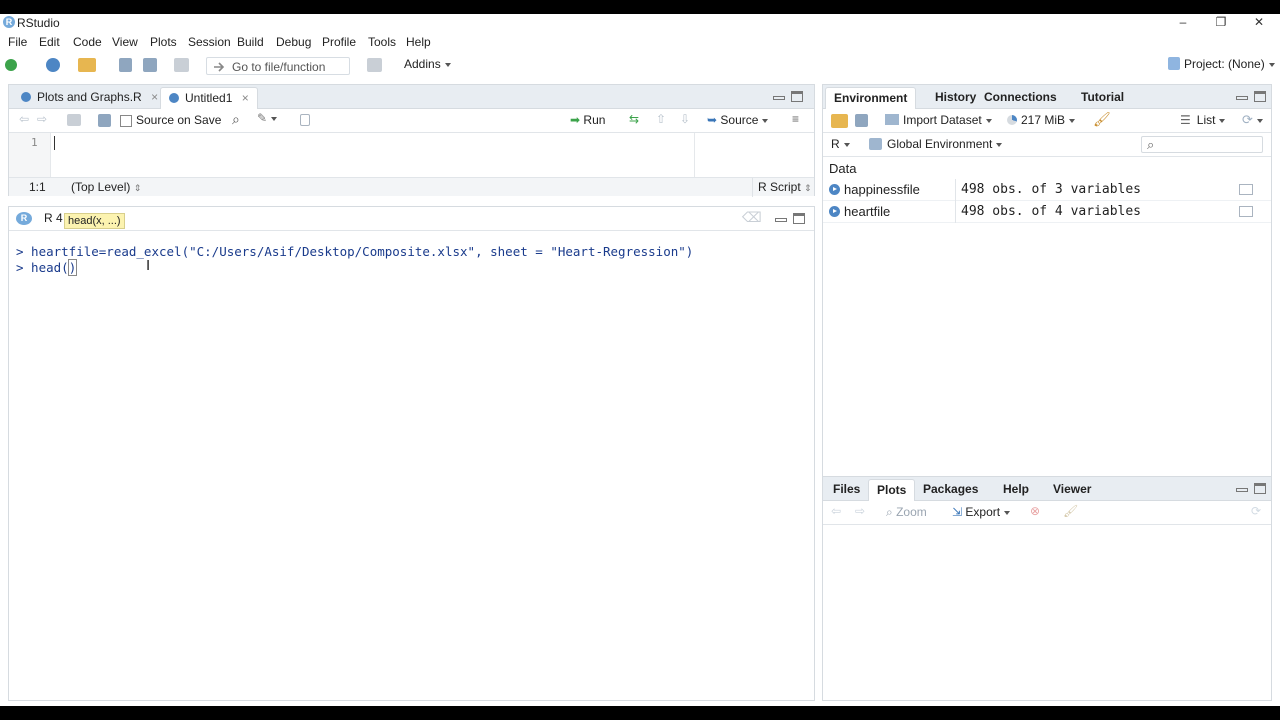 The height and width of the screenshot is (720, 1280). What do you see at coordinates (1041, 120) in the screenshot?
I see `memory-usage-menu: 217 MiB` at bounding box center [1041, 120].